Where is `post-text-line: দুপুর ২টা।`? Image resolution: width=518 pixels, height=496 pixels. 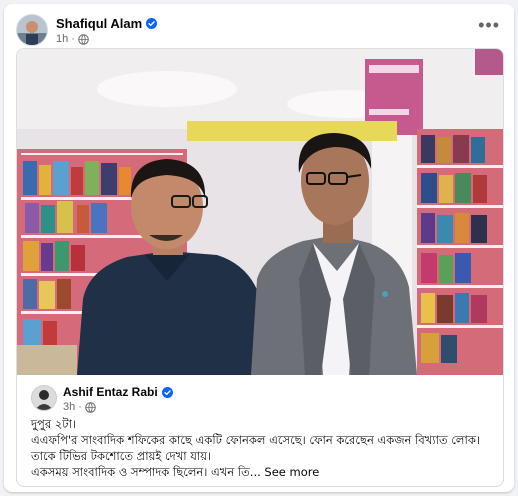
post-text-line: দুপুর ২টা। is located at coordinates (54, 424).